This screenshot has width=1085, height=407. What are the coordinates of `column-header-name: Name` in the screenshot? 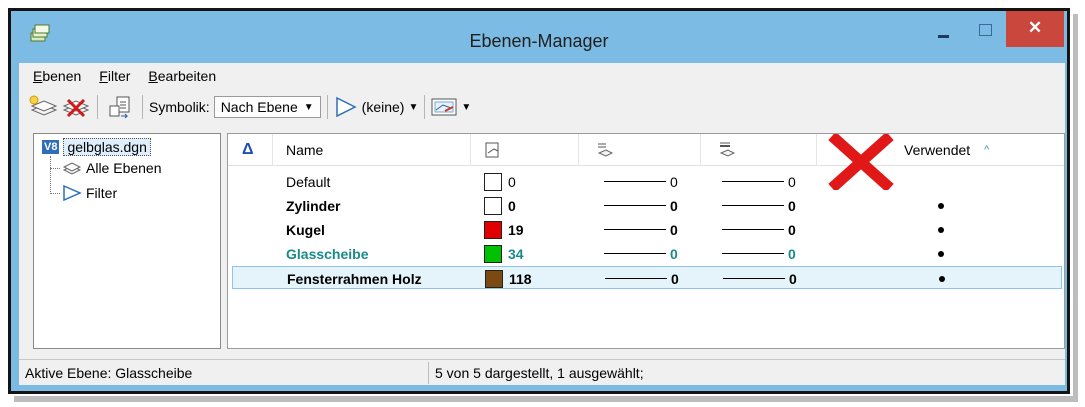 It's located at (304, 150).